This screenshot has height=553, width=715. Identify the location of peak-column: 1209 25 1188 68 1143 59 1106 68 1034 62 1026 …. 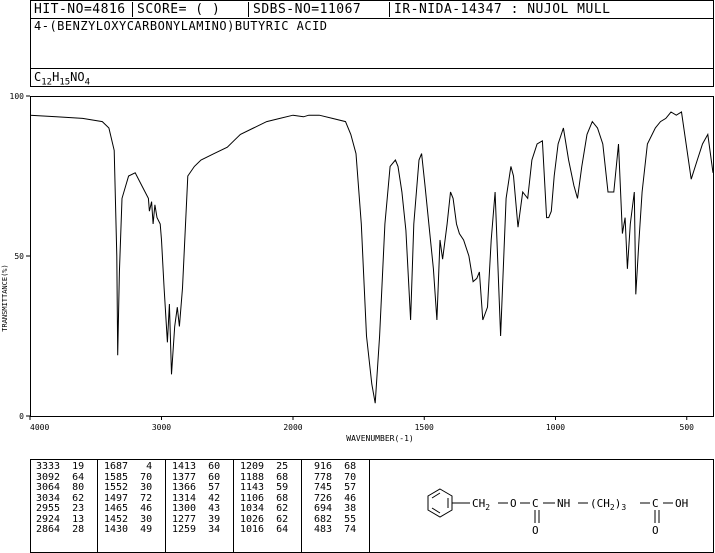
(268, 506).